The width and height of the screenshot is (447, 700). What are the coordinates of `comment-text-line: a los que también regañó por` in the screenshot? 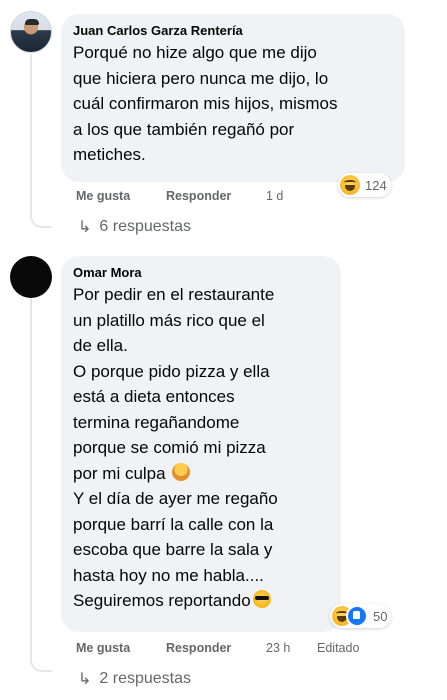 It's located at (184, 129).